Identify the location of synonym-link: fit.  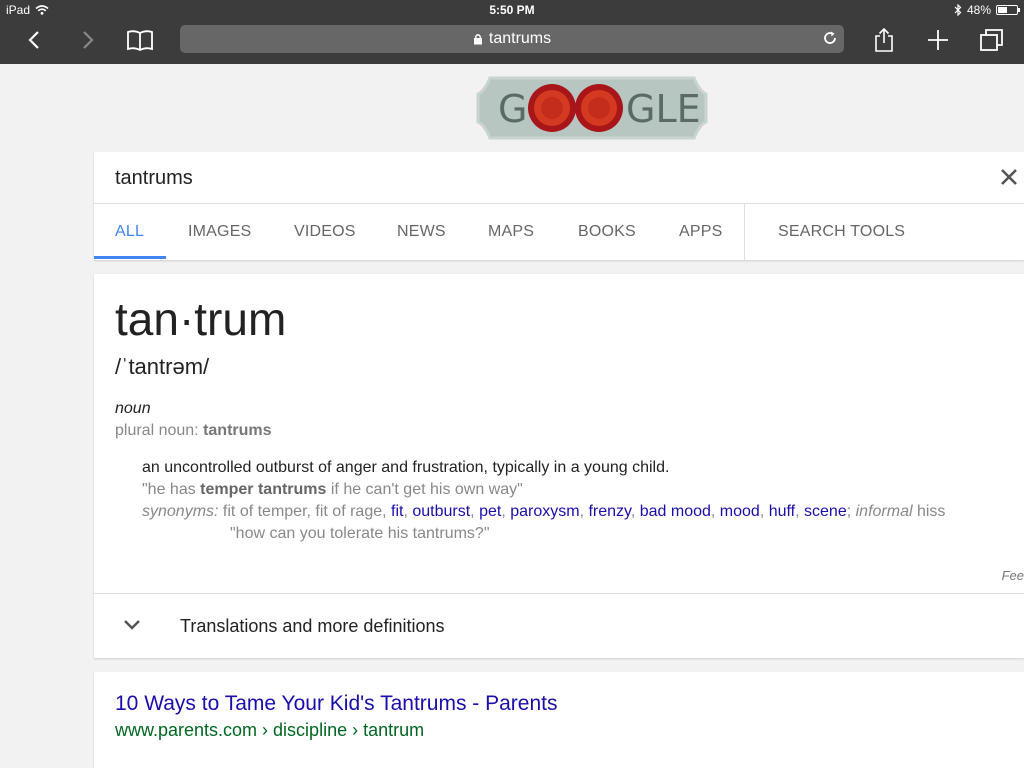
(397, 511).